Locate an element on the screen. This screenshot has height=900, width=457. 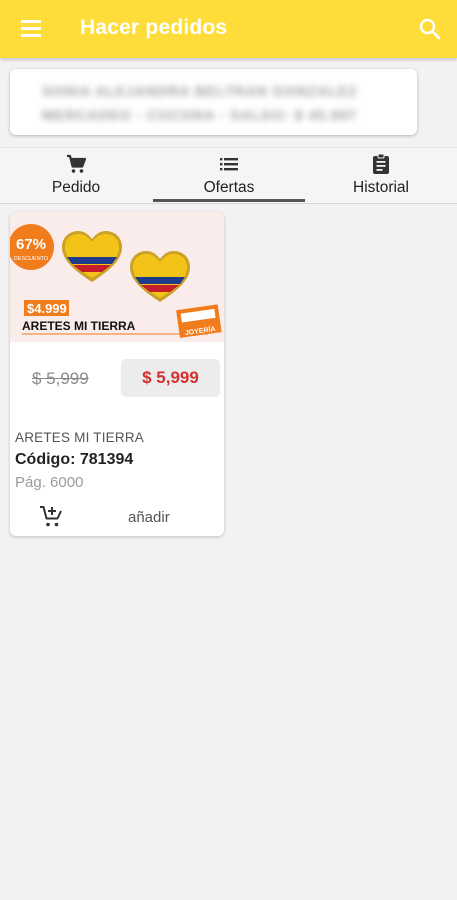
menu-icon is located at coordinates (31, 29).